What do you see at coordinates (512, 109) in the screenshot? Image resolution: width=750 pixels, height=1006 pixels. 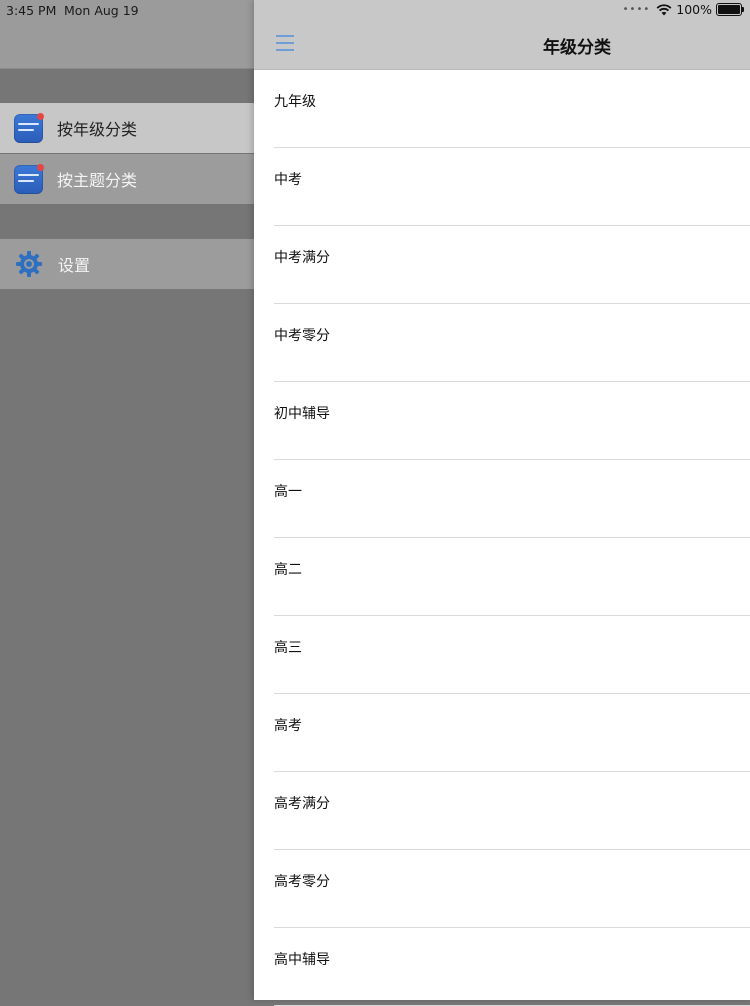 I see `list-item: 九年级` at bounding box center [512, 109].